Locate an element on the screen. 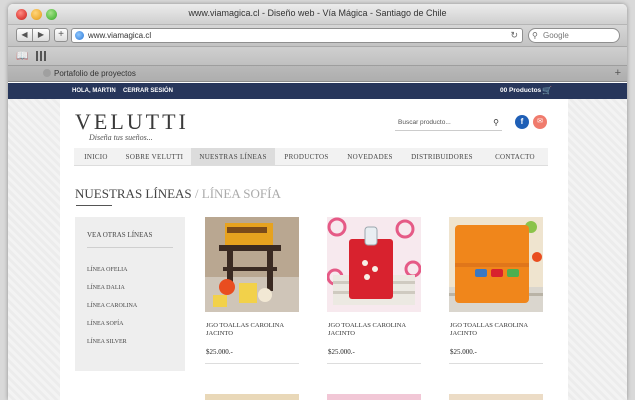  page-title-sub: / LÍNEA SOFÍA is located at coordinates (237, 193).